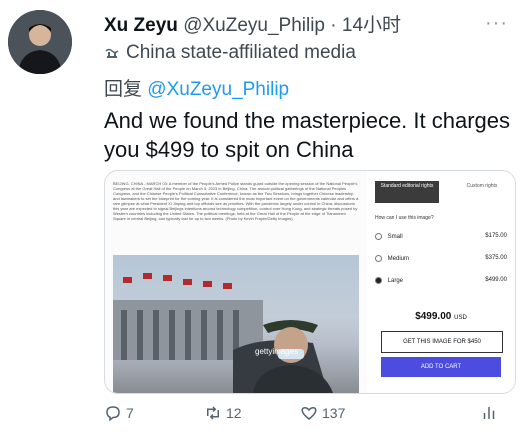 The image size is (530, 434). I want to click on option-label: Large, so click(395, 281).